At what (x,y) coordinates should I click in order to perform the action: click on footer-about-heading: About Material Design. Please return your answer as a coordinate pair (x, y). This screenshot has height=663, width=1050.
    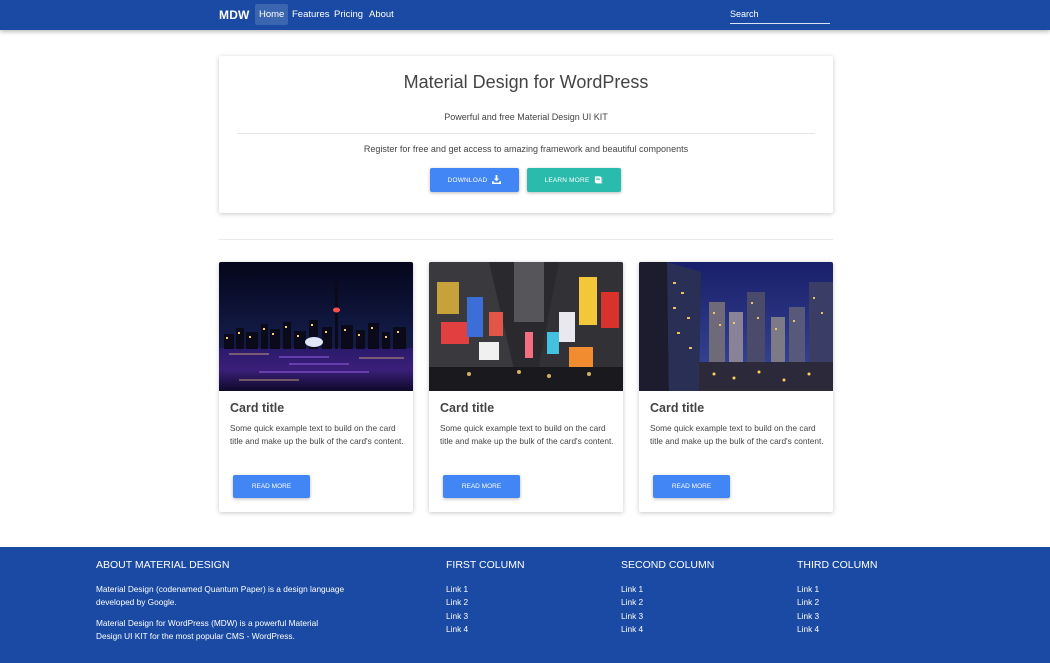
    Looking at the image, I should click on (163, 565).